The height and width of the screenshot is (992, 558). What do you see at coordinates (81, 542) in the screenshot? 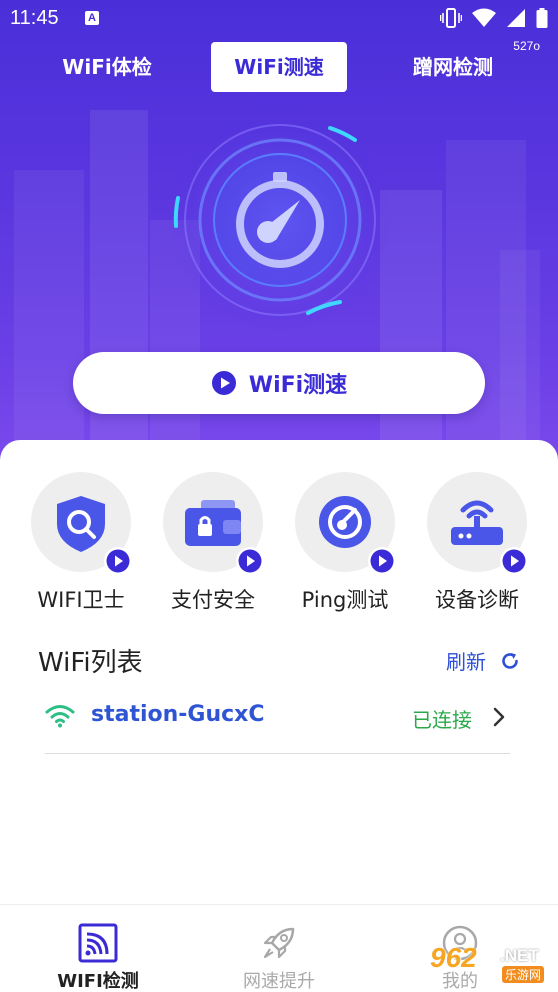
I see `tool-wifi-guard: WIFI卫士` at bounding box center [81, 542].